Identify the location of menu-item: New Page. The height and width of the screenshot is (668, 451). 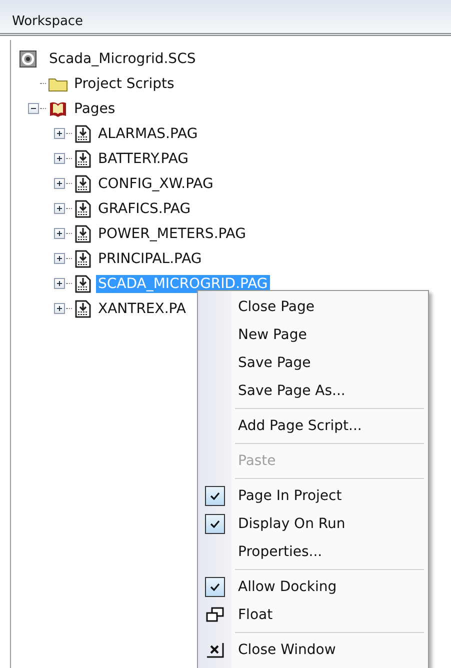
(313, 335).